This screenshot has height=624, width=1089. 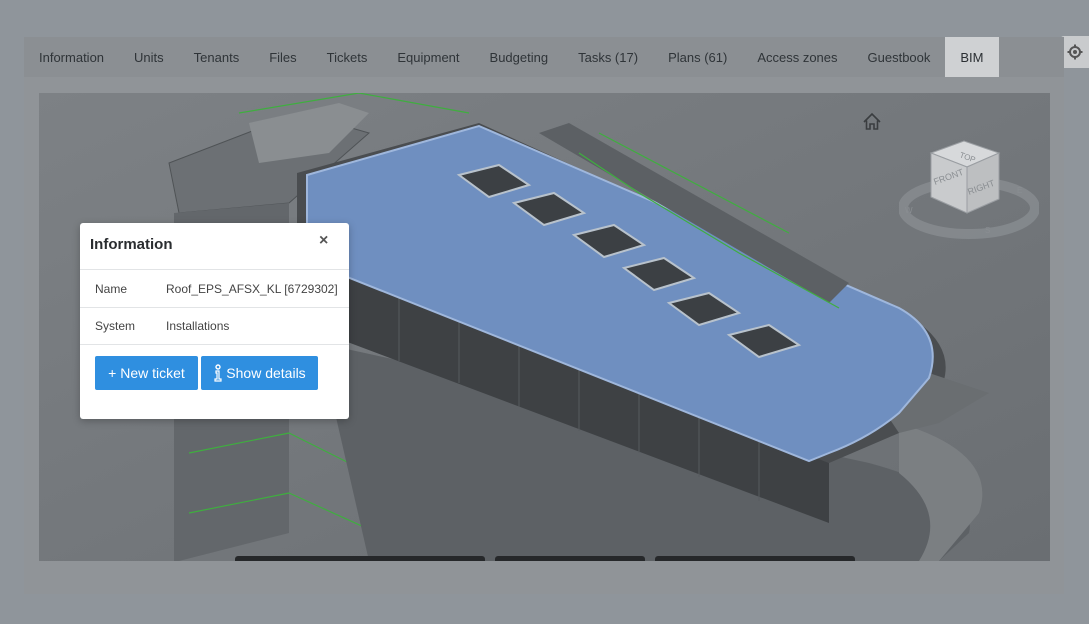 I want to click on camera-tool, so click(x=460, y=558).